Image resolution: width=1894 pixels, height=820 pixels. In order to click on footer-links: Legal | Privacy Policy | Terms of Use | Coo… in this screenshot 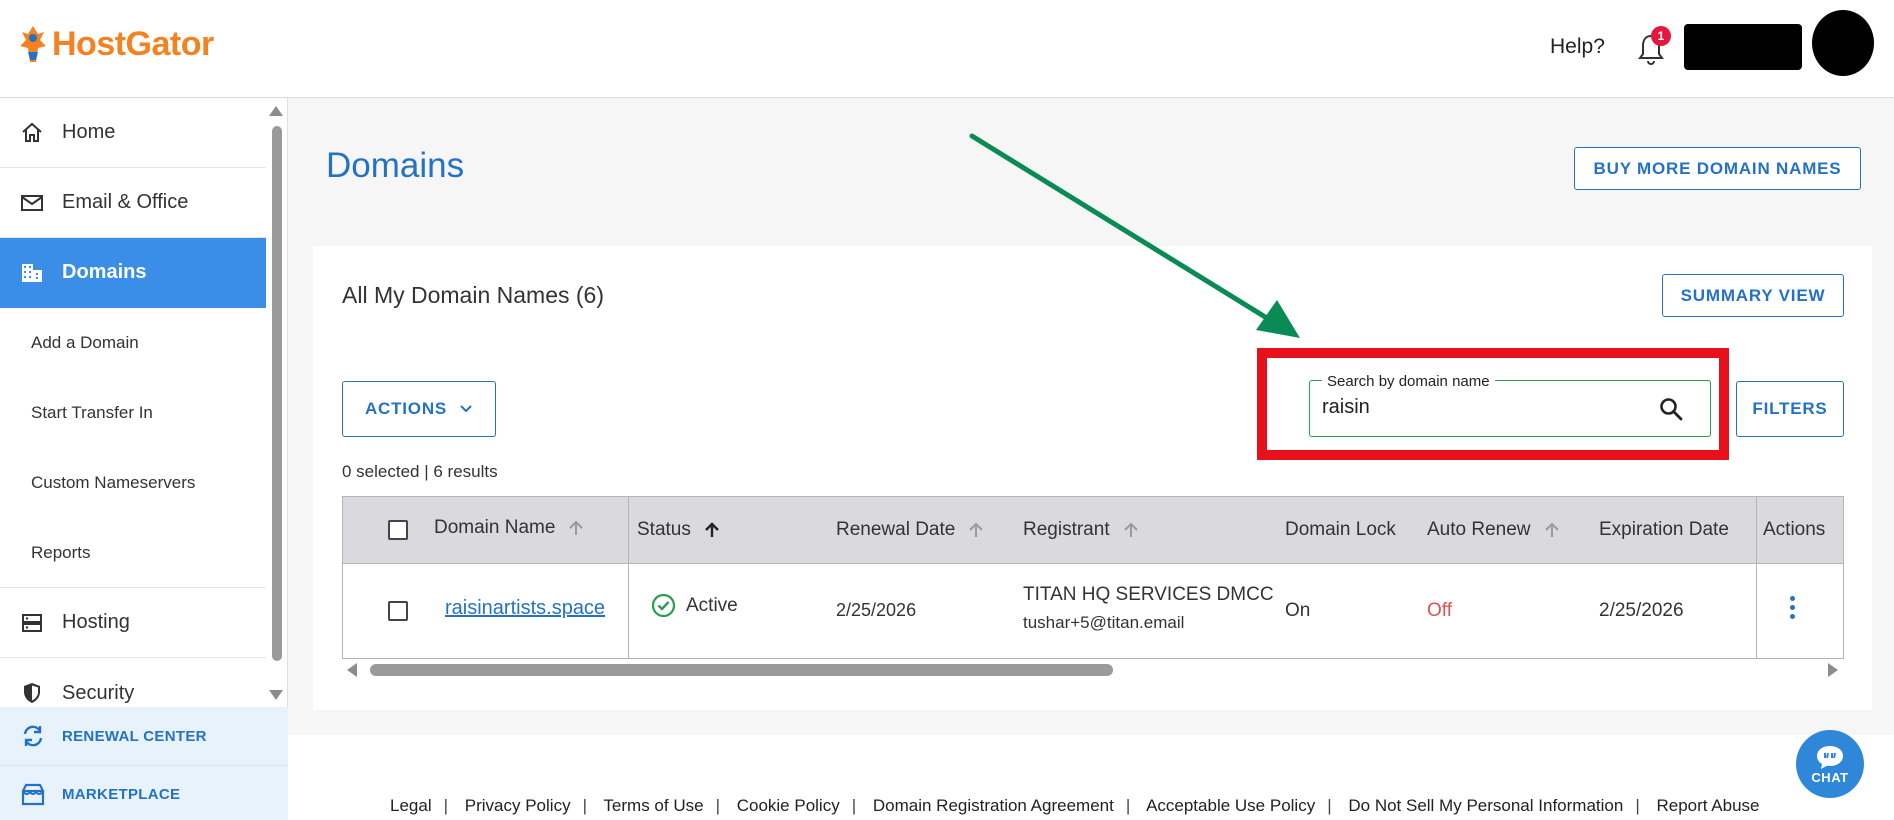, I will do `click(1075, 805)`.